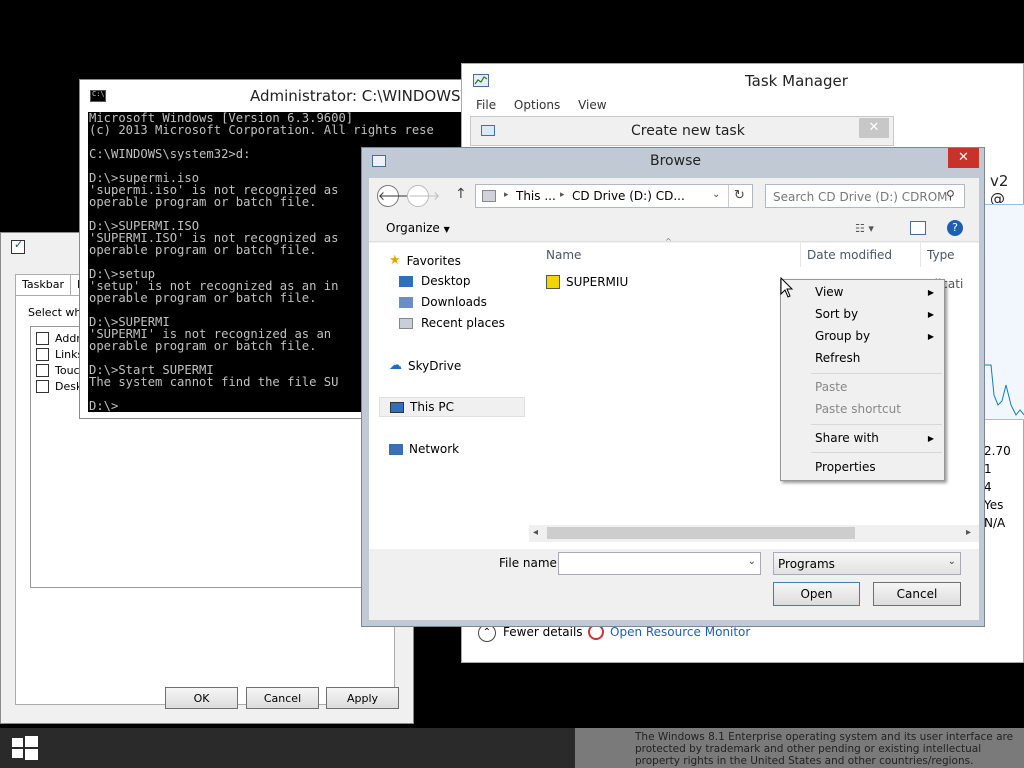  What do you see at coordinates (395, 365) in the screenshot?
I see `cloud-icon: ☁` at bounding box center [395, 365].